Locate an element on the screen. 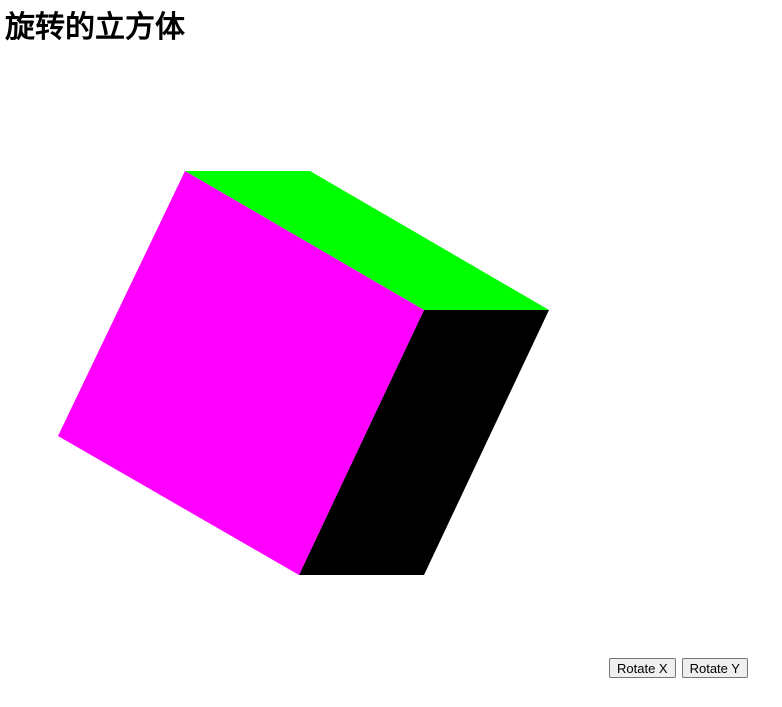 Image resolution: width=782 pixels, height=707 pixels. rotate-y-button: Rotate Y is located at coordinates (714, 668).